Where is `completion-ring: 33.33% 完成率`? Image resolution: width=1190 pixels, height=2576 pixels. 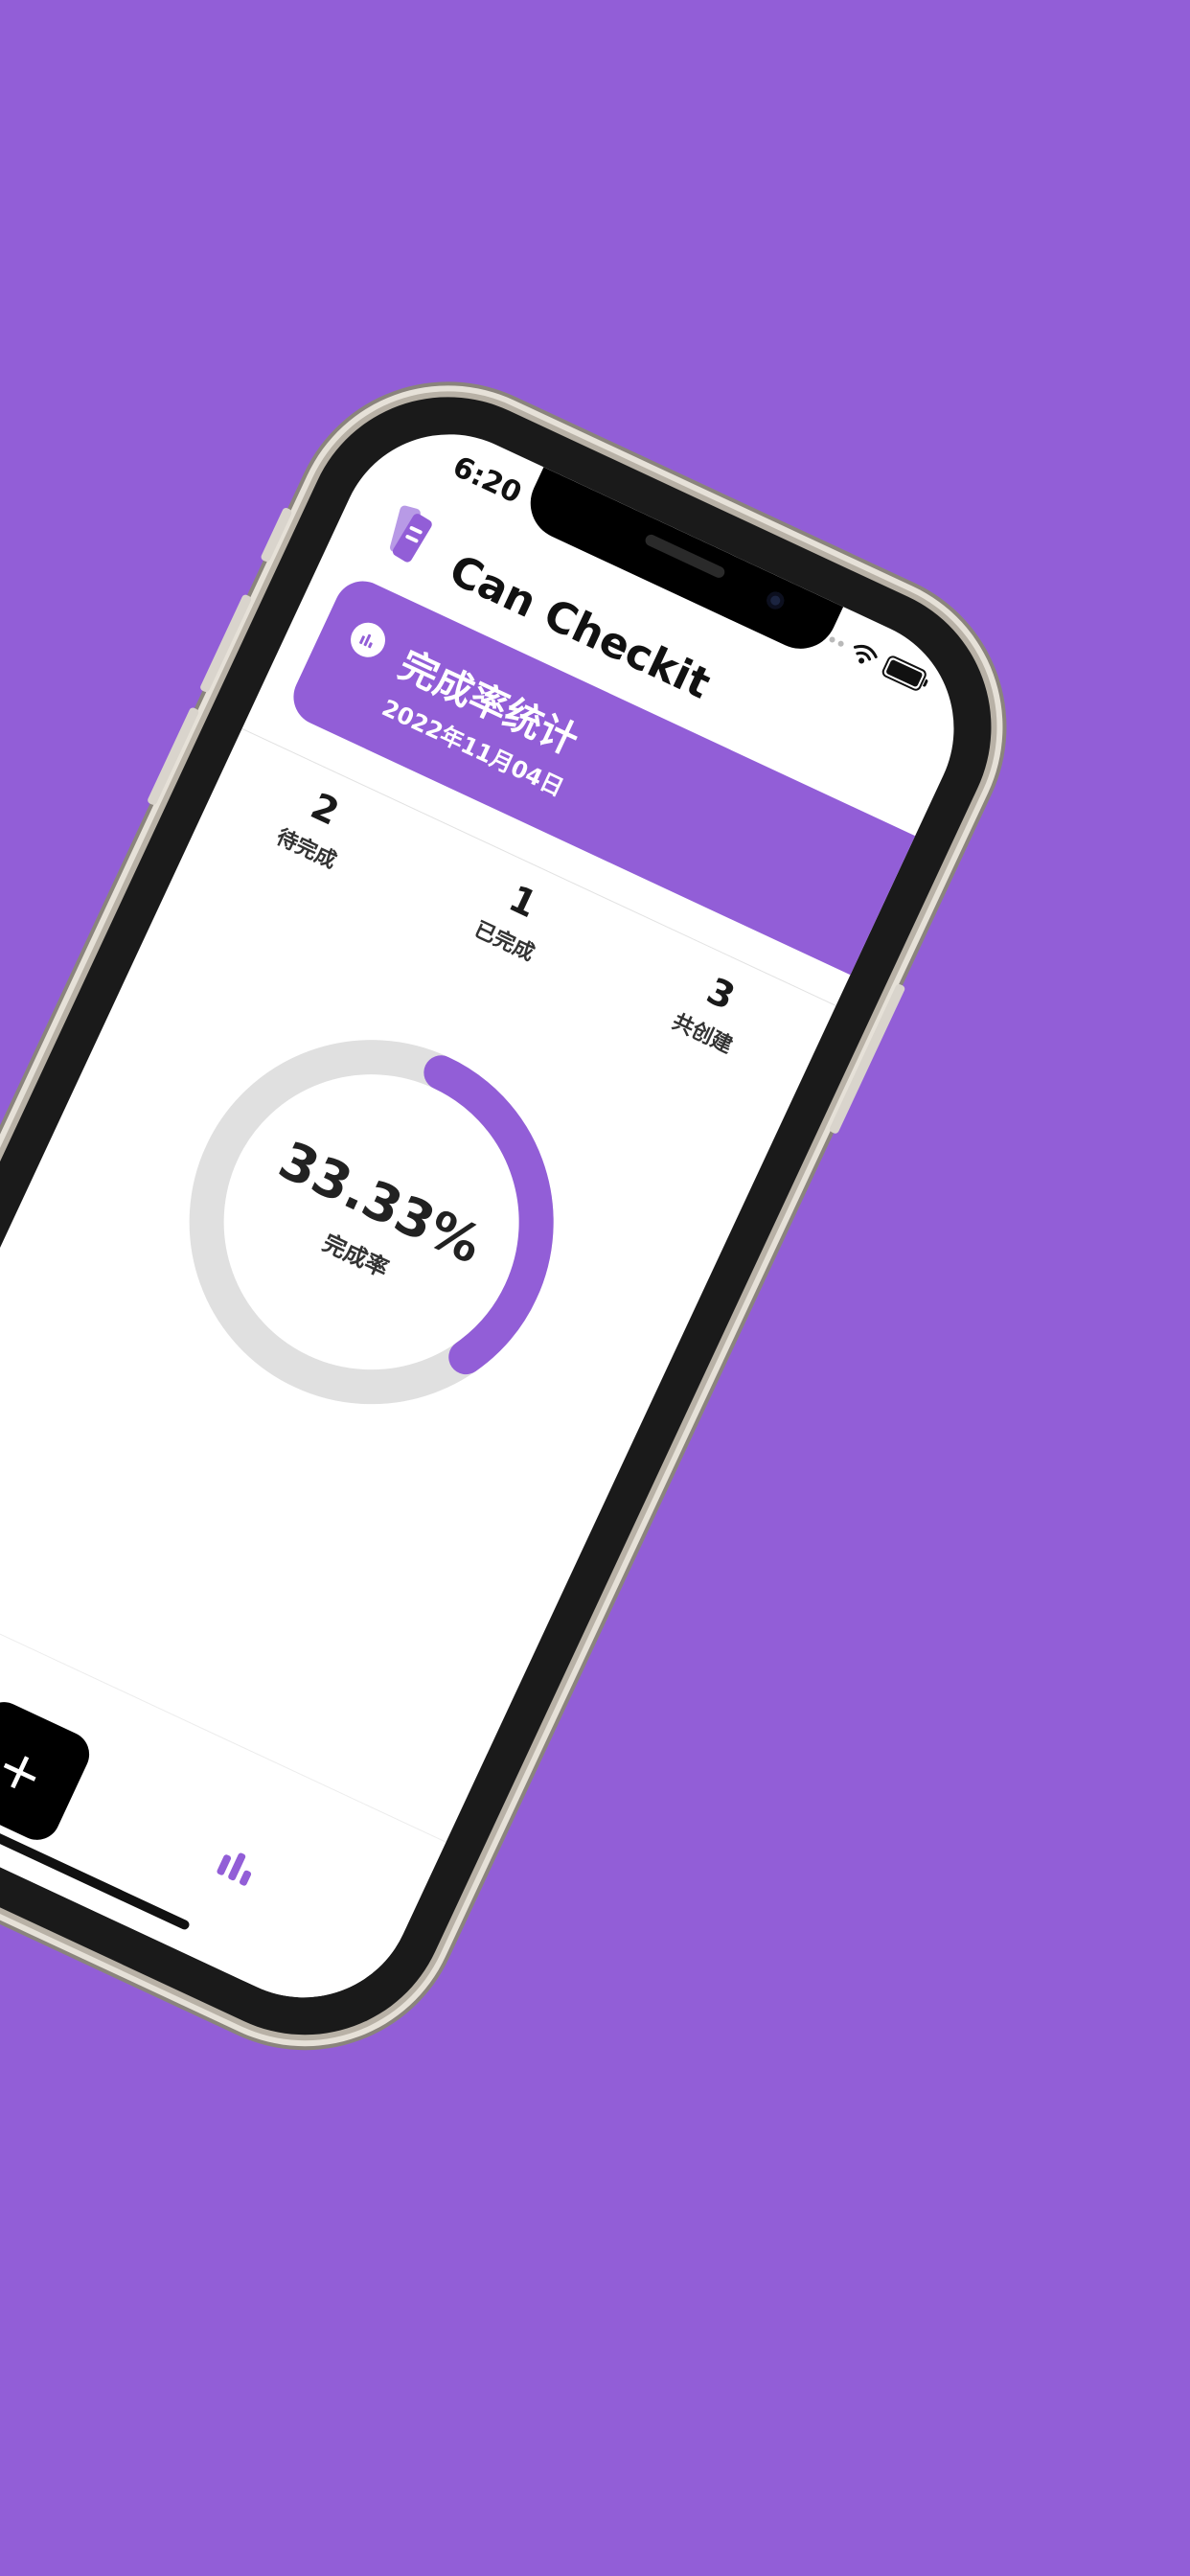
completion-ring: 33.33% 完成率 is located at coordinates (371, 1222).